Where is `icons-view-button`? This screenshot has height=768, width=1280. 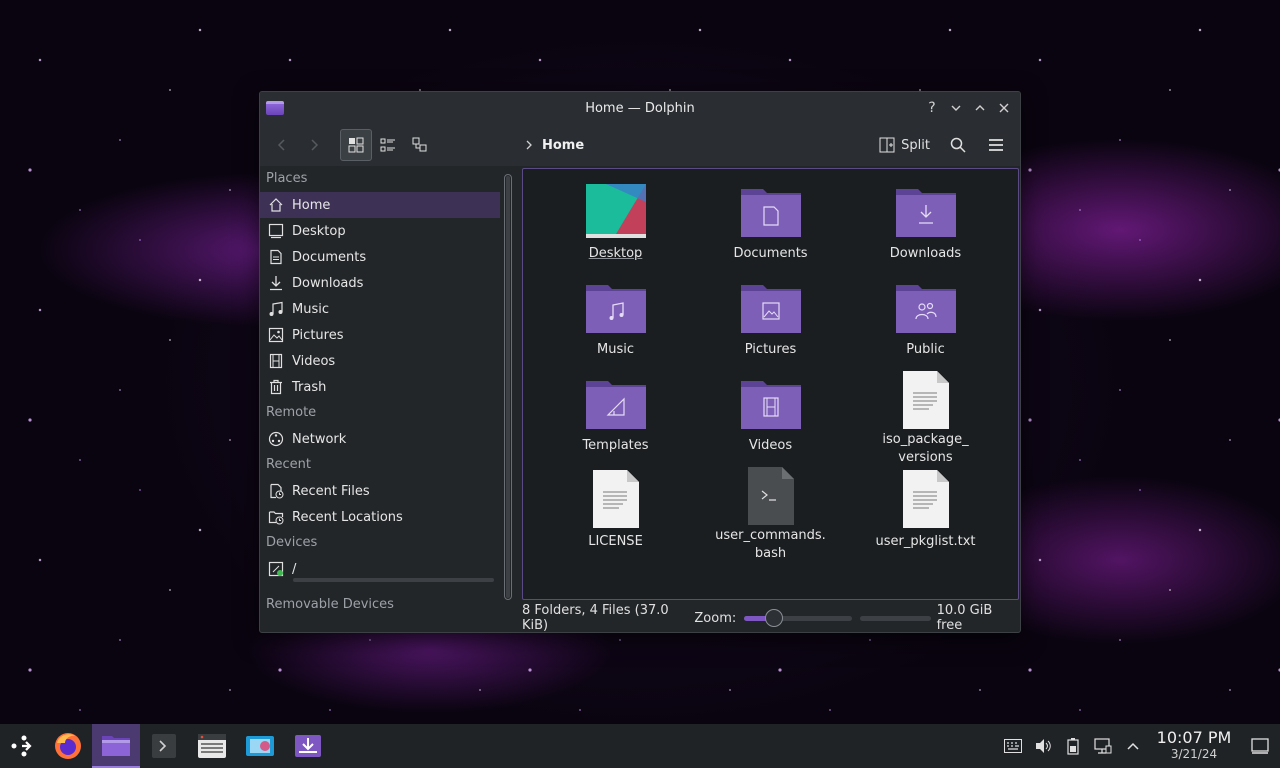 icons-view-button is located at coordinates (356, 145).